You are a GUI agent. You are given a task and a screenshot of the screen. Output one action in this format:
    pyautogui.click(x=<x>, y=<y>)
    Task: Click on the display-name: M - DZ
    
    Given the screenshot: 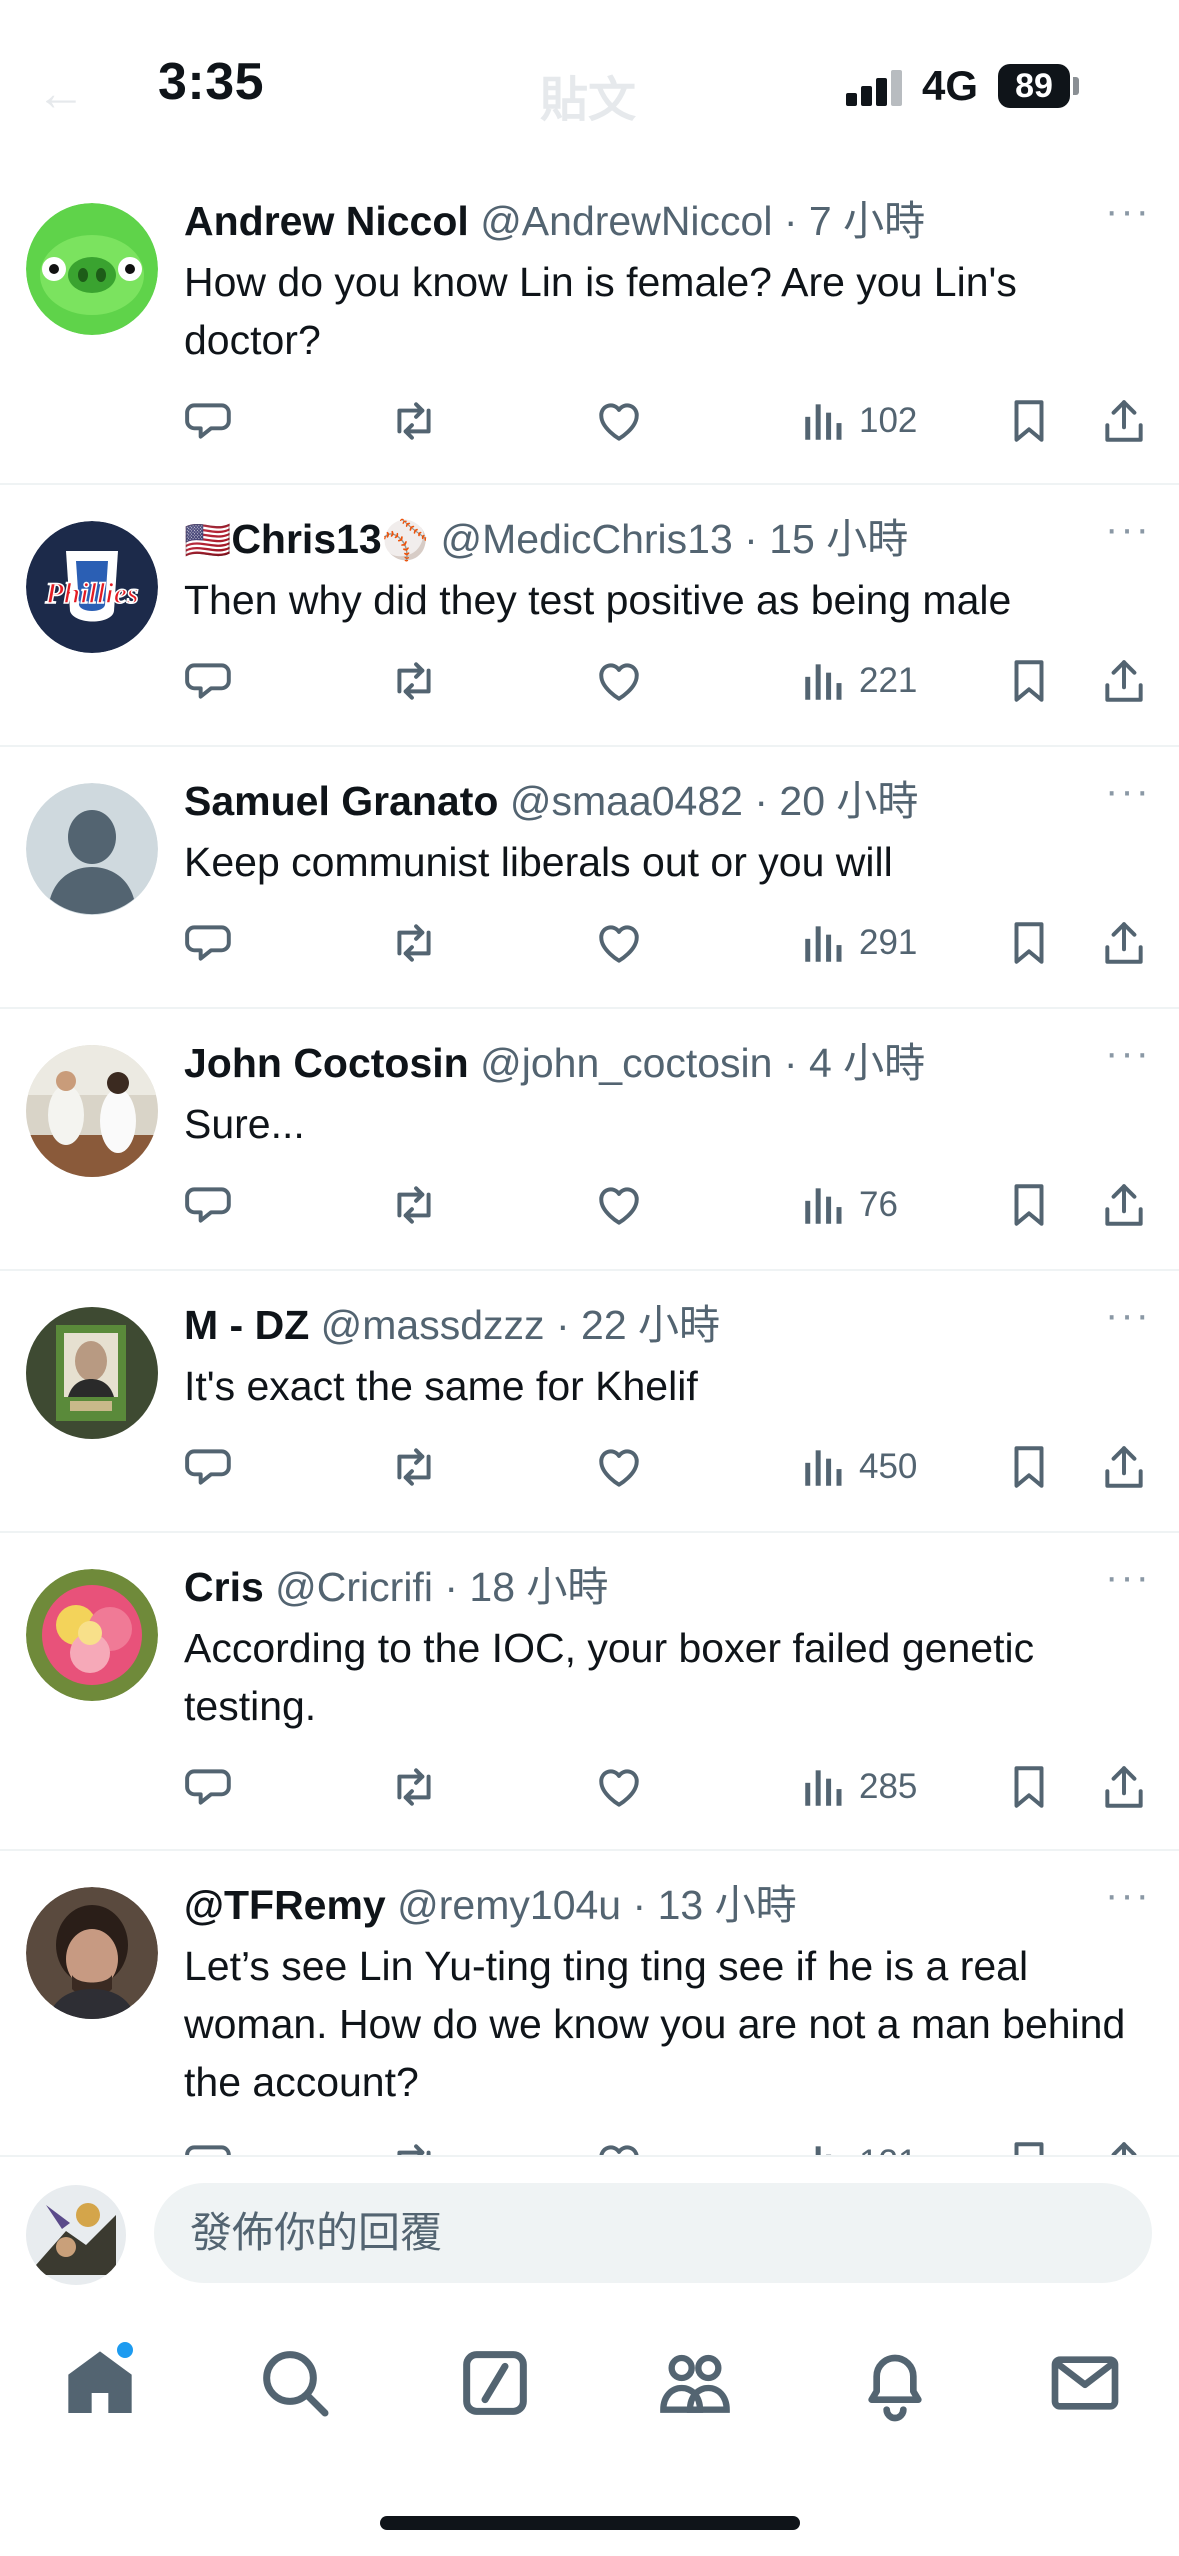 What is the action you would take?
    pyautogui.click(x=246, y=1325)
    